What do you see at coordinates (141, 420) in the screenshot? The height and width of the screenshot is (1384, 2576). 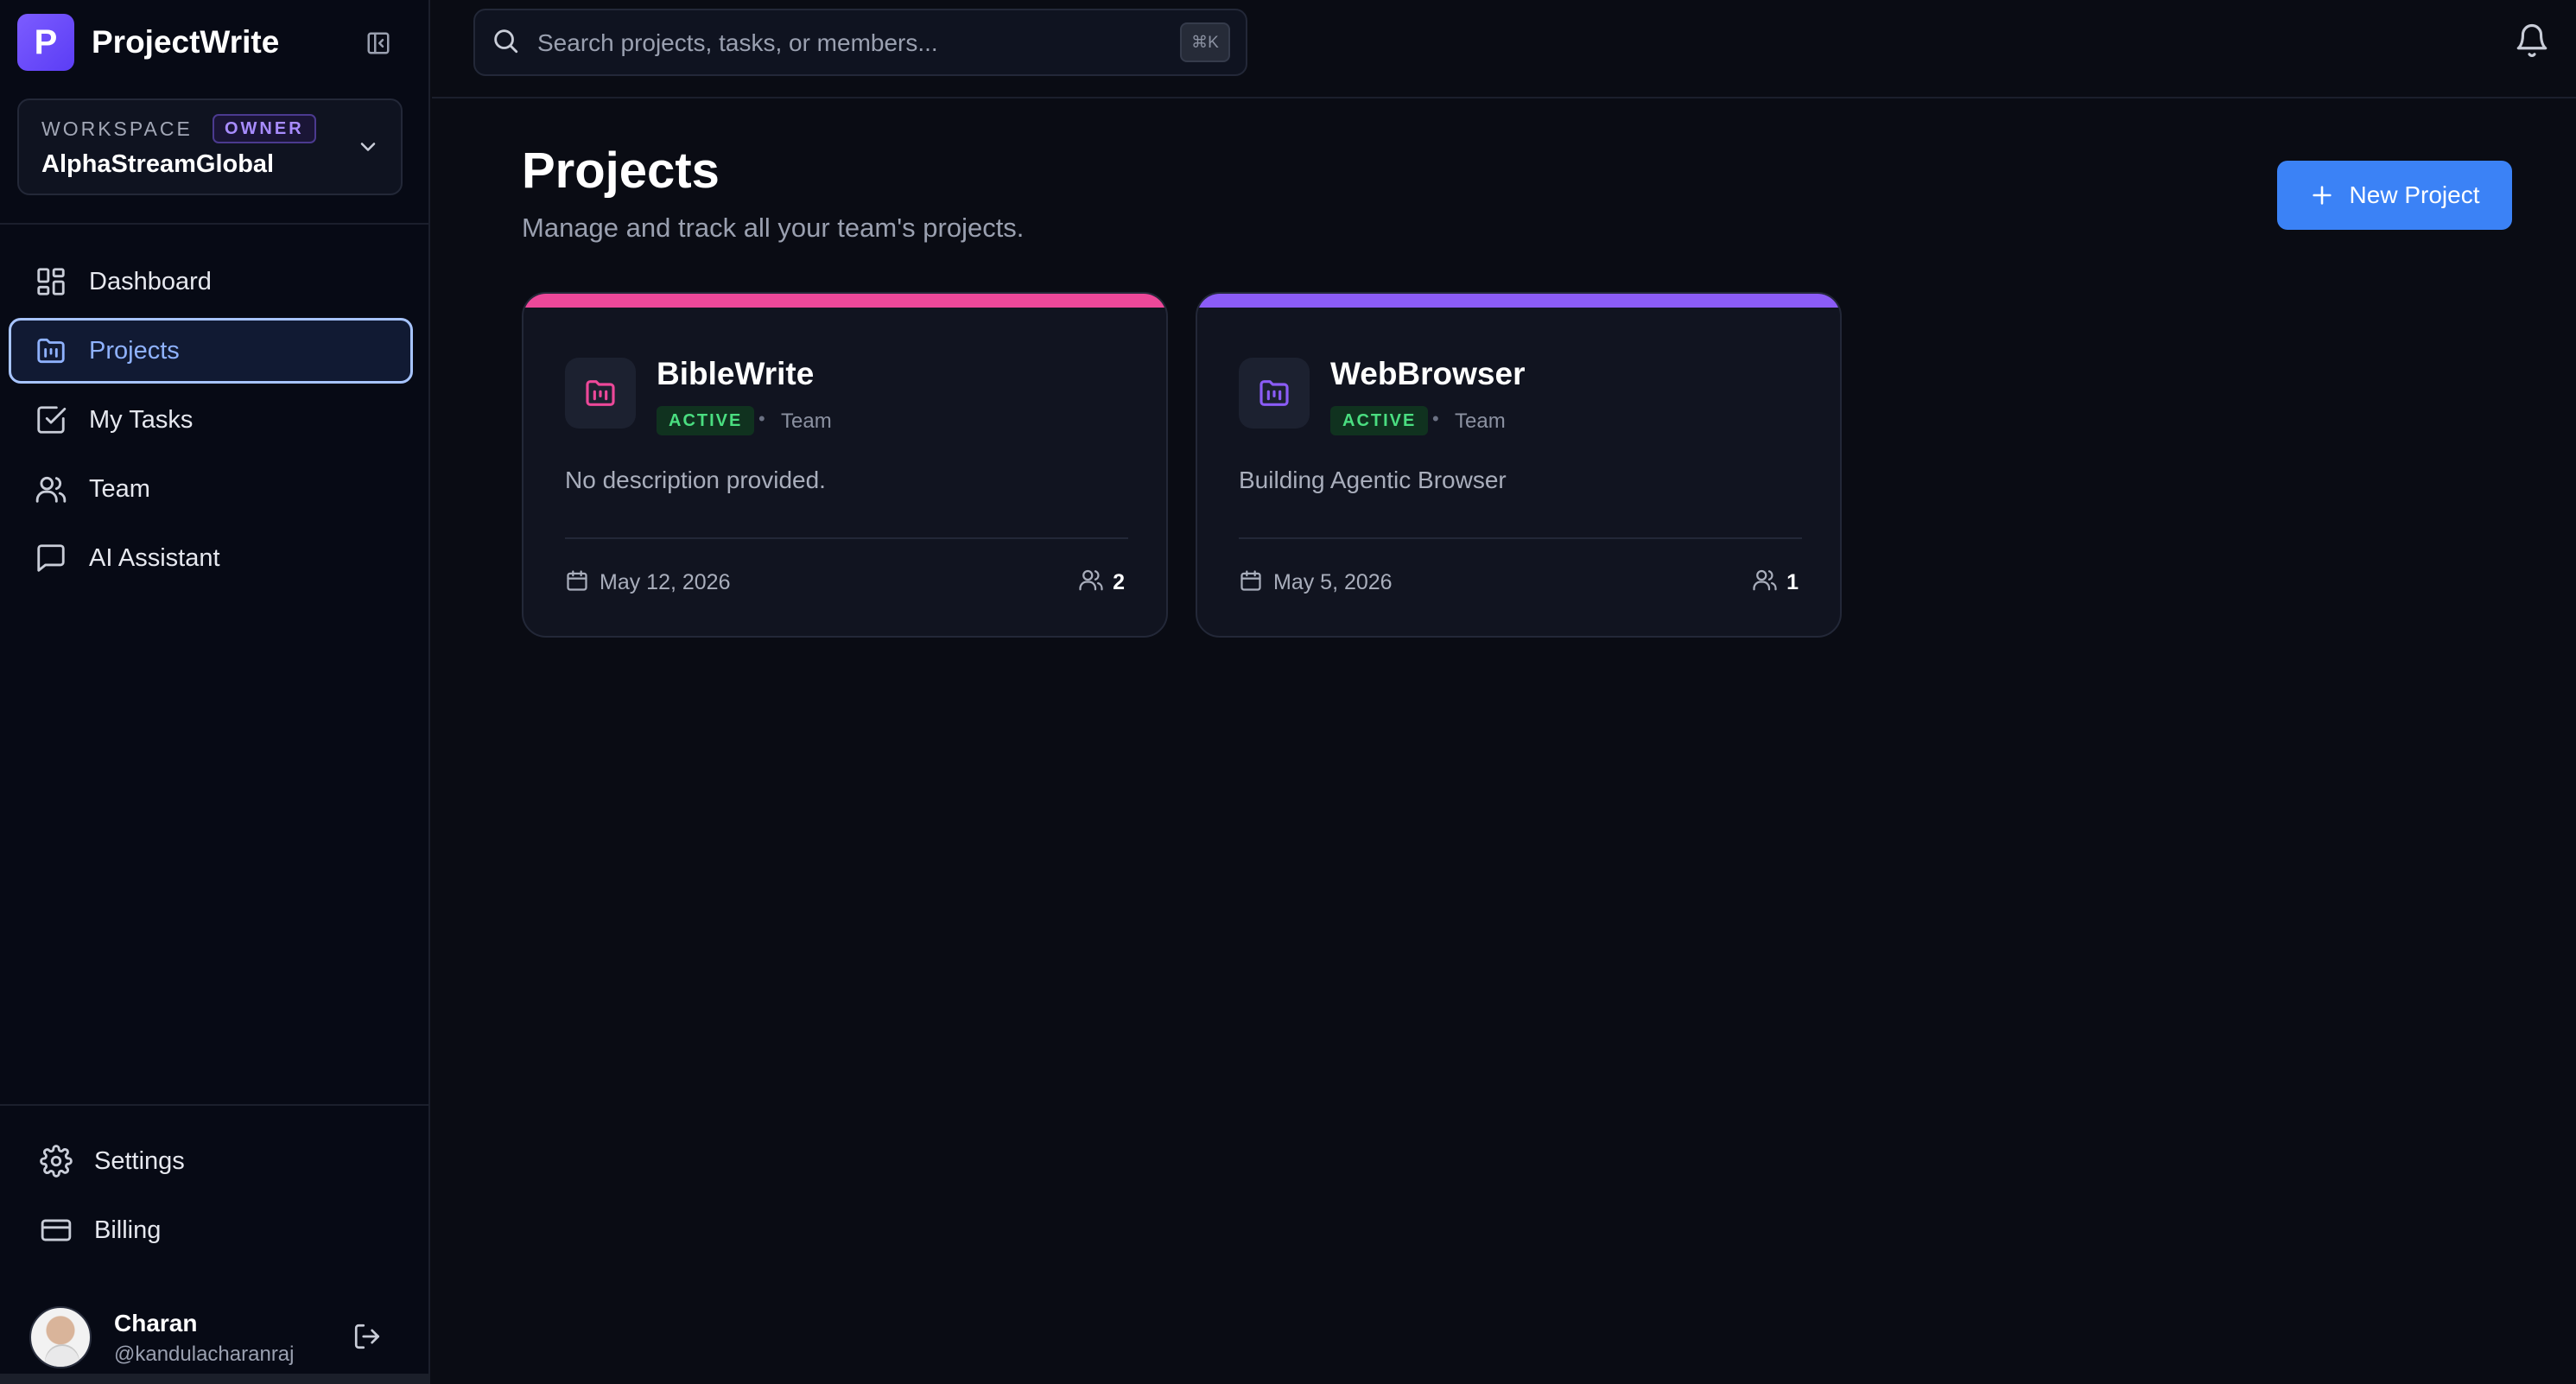 I see `sidebar-item-label: My Tasks` at bounding box center [141, 420].